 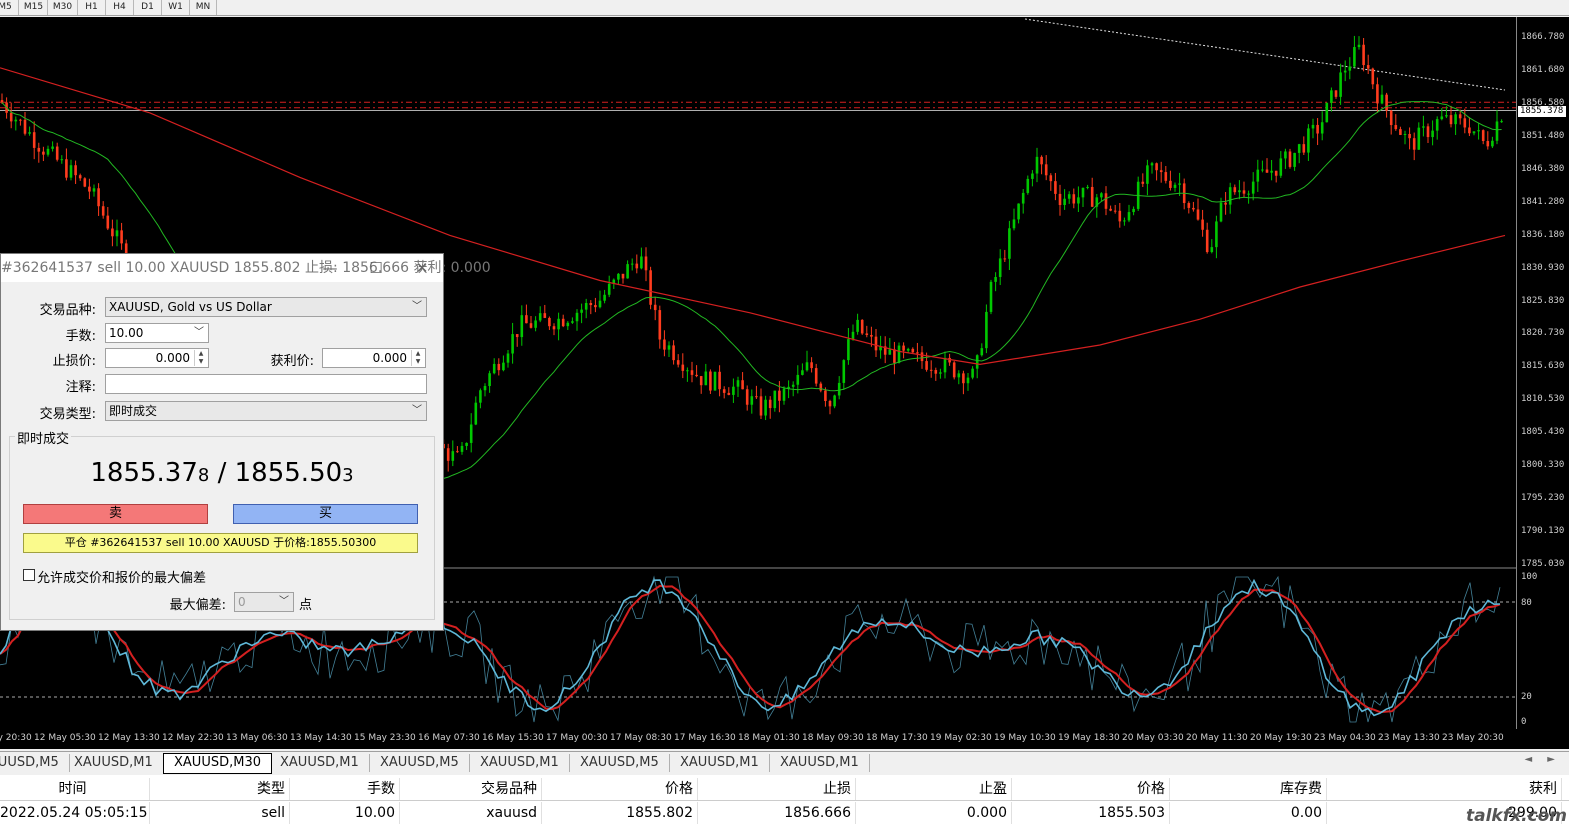 What do you see at coordinates (1526, 697) in the screenshot?
I see `stochastic-level-label: 20` at bounding box center [1526, 697].